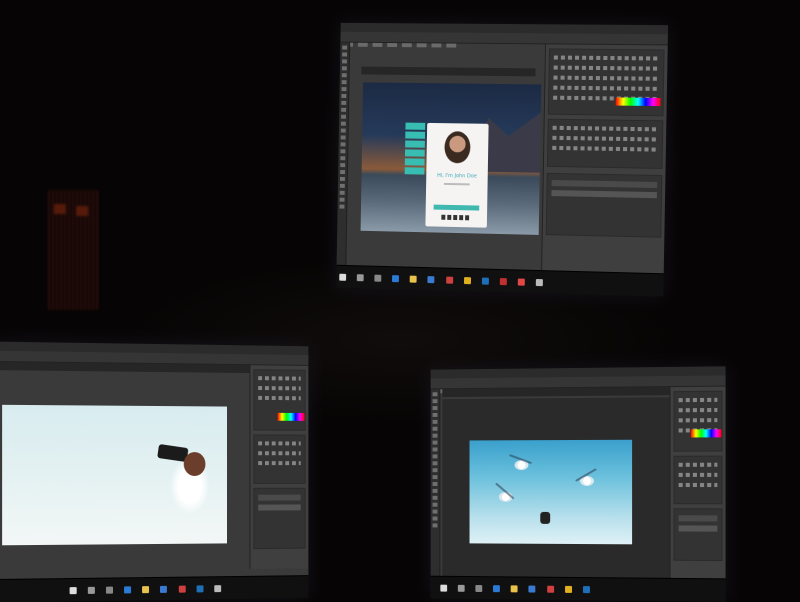 The image size is (800, 602). I want to click on profile-card: Hi, I'm John Doe, so click(457, 175).